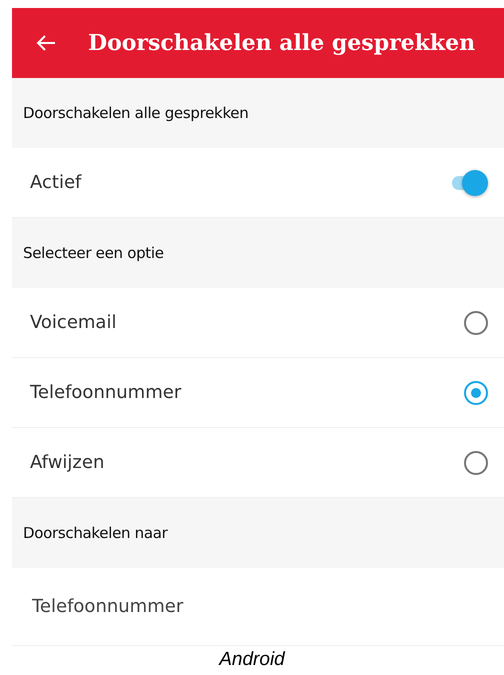  What do you see at coordinates (106, 392) in the screenshot?
I see `option-label: Telefoonnummer` at bounding box center [106, 392].